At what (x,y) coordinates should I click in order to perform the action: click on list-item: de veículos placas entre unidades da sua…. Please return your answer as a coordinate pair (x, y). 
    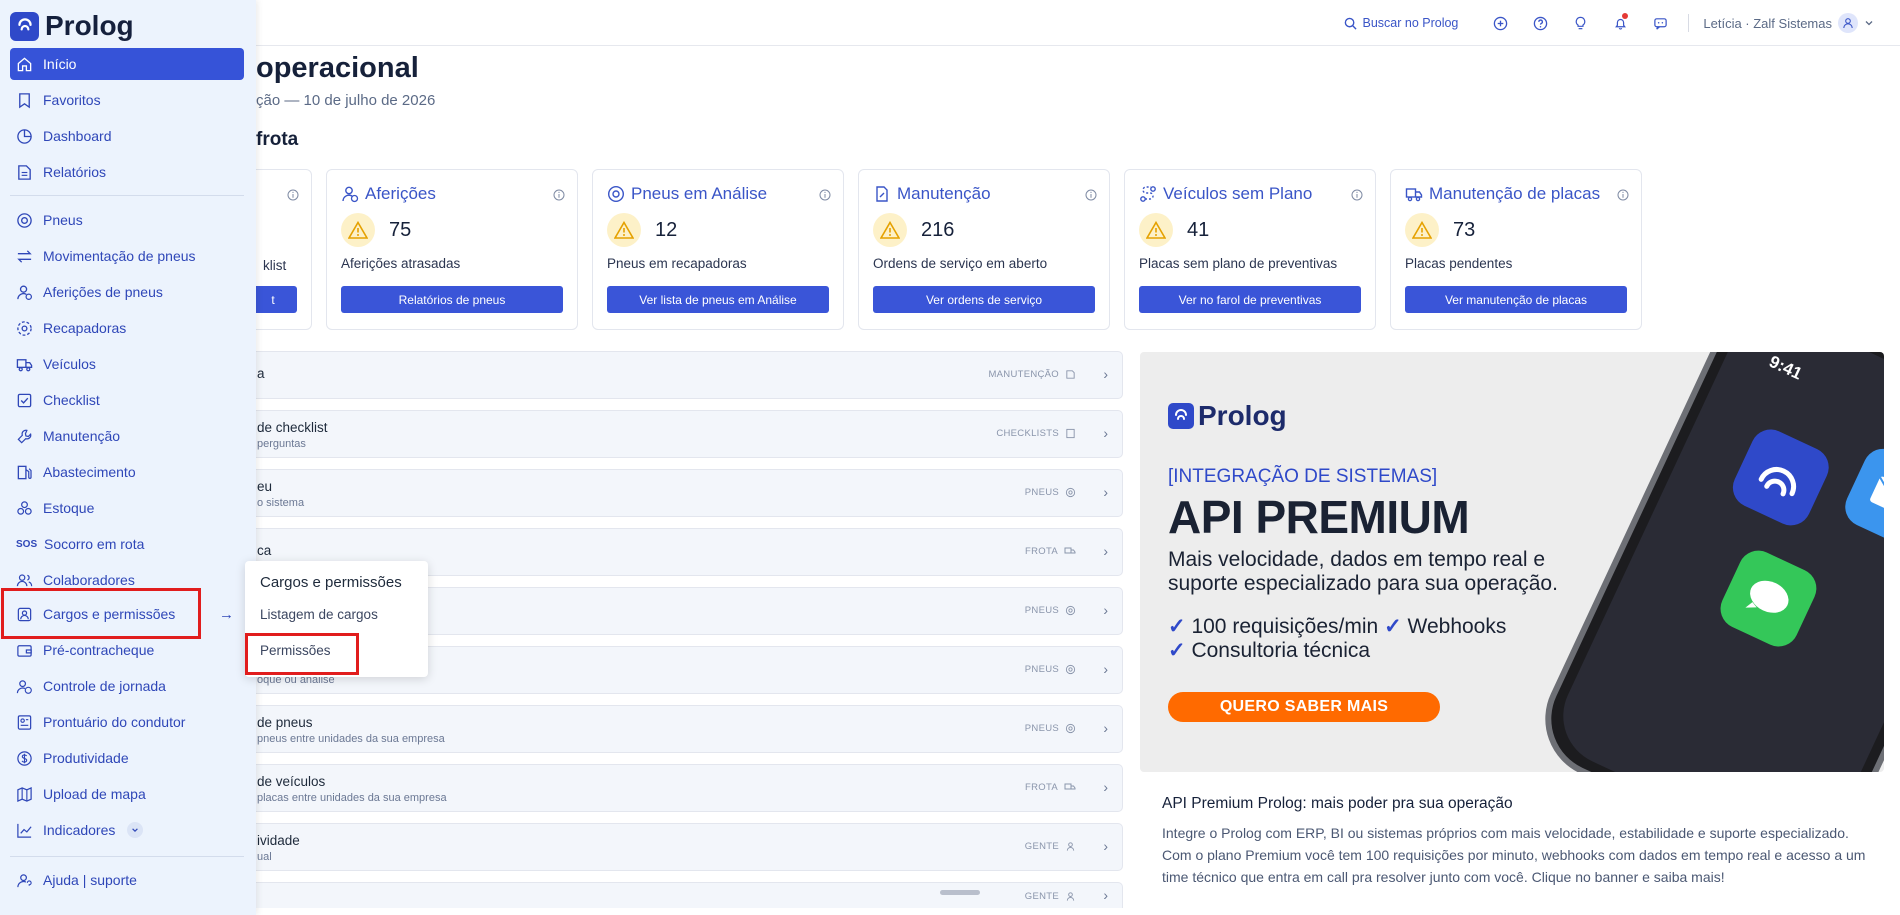
    Looking at the image, I should click on (641, 788).